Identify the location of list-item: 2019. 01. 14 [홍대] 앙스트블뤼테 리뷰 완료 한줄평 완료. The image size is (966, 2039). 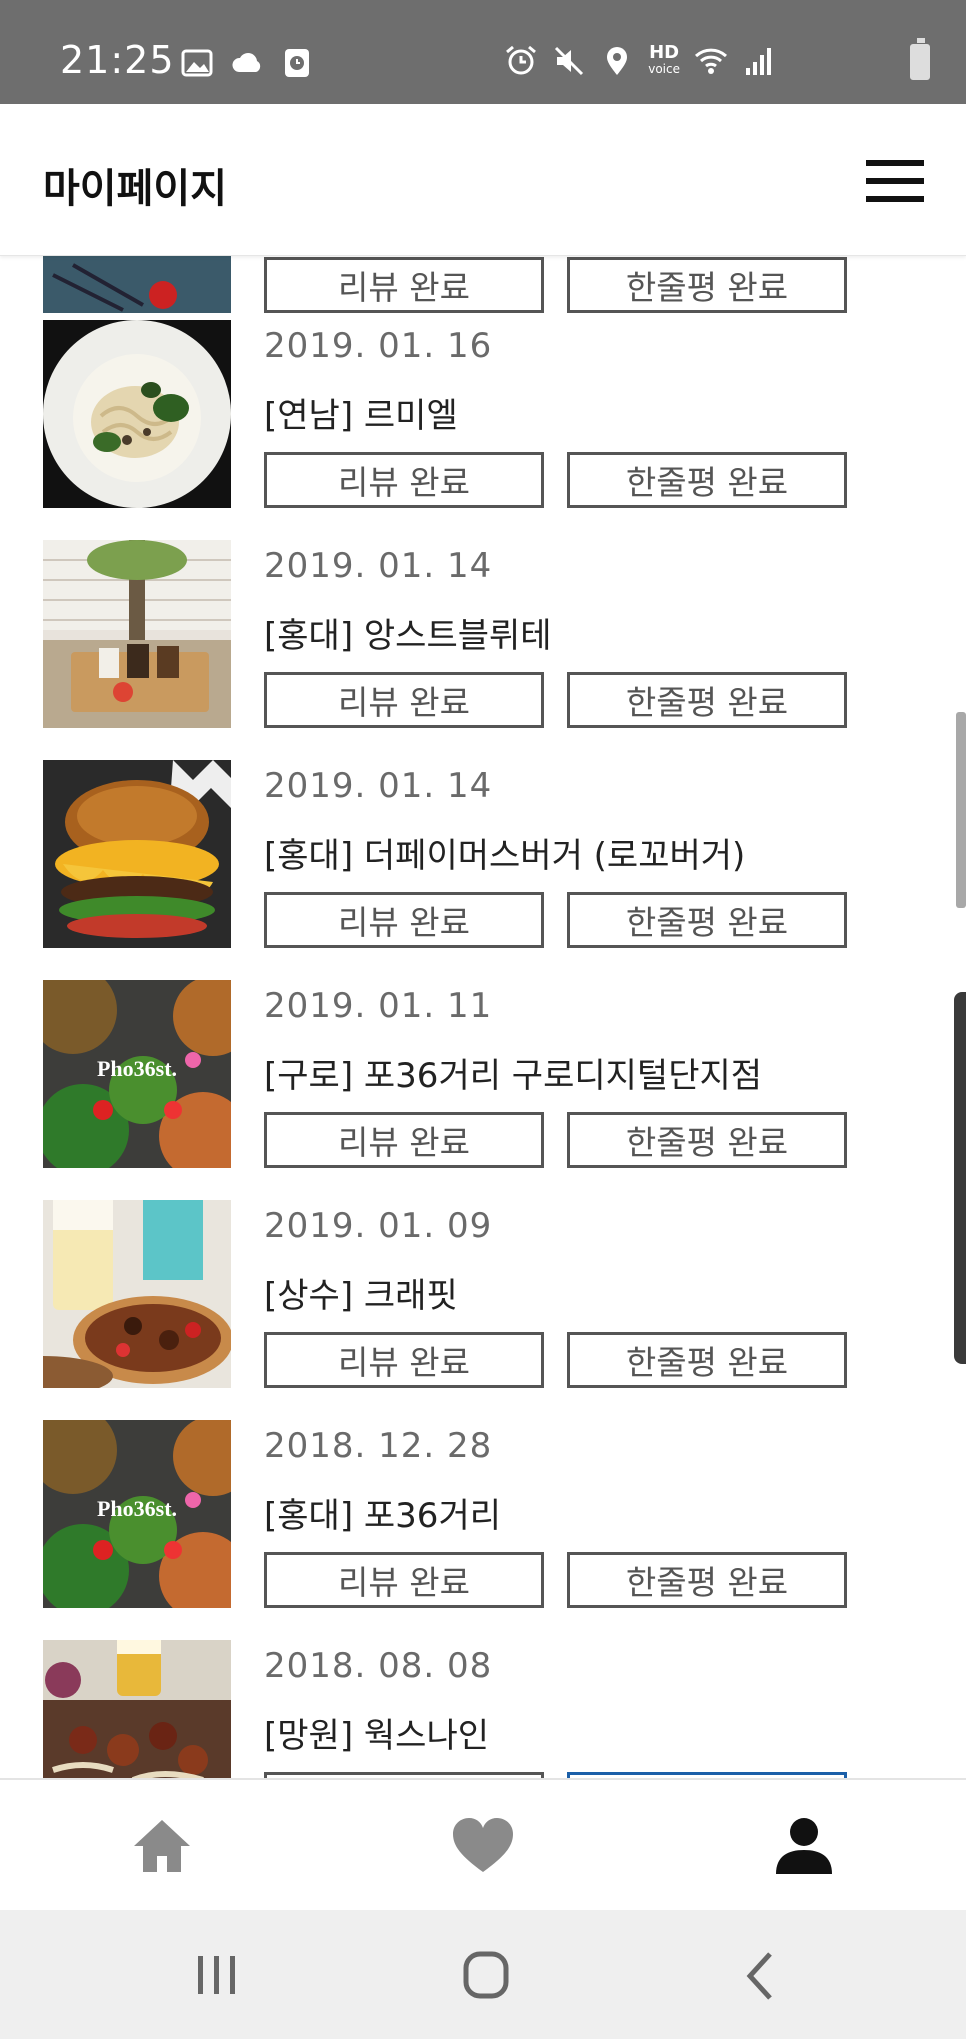
(450, 650).